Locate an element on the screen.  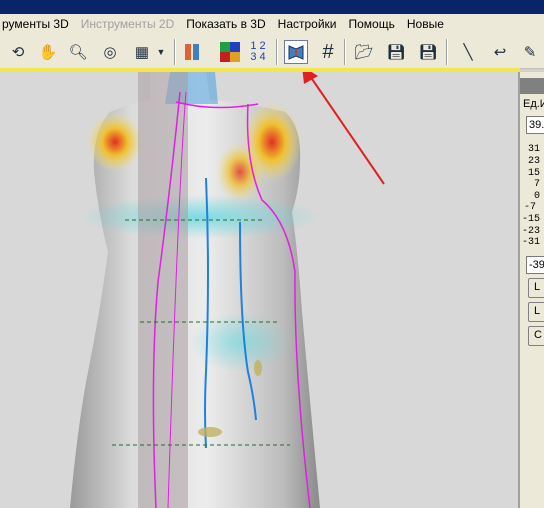
scale-value: 7 is located at coordinates (537, 184).